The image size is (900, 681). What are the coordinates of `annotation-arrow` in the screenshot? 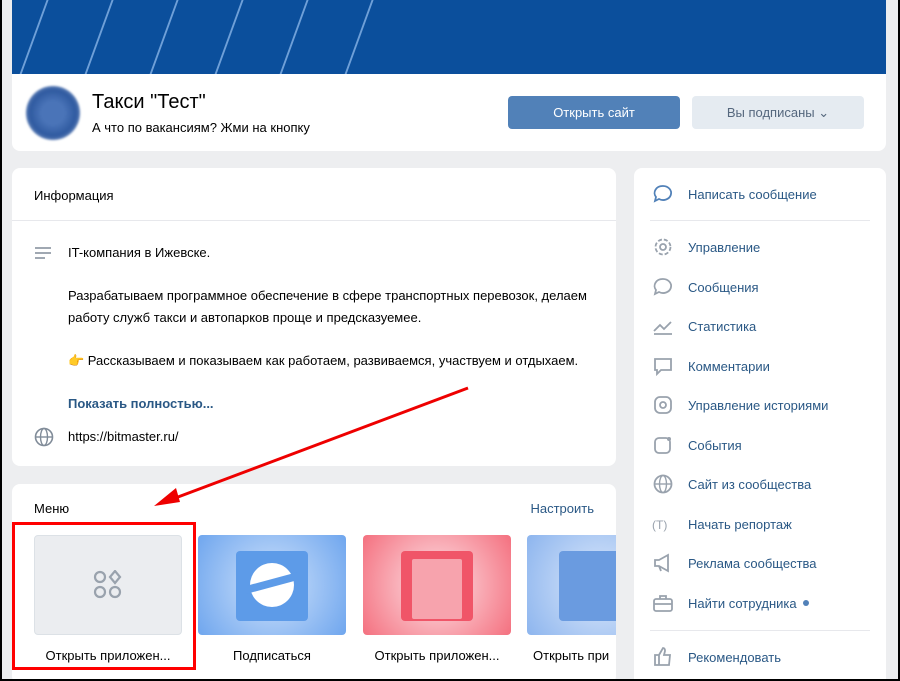 It's located at (311, 446).